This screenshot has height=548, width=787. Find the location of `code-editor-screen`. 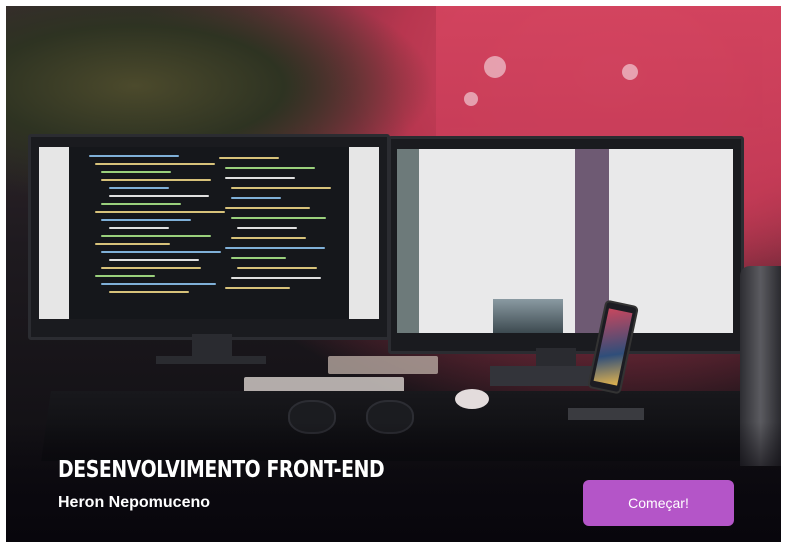

code-editor-screen is located at coordinates (209, 233).